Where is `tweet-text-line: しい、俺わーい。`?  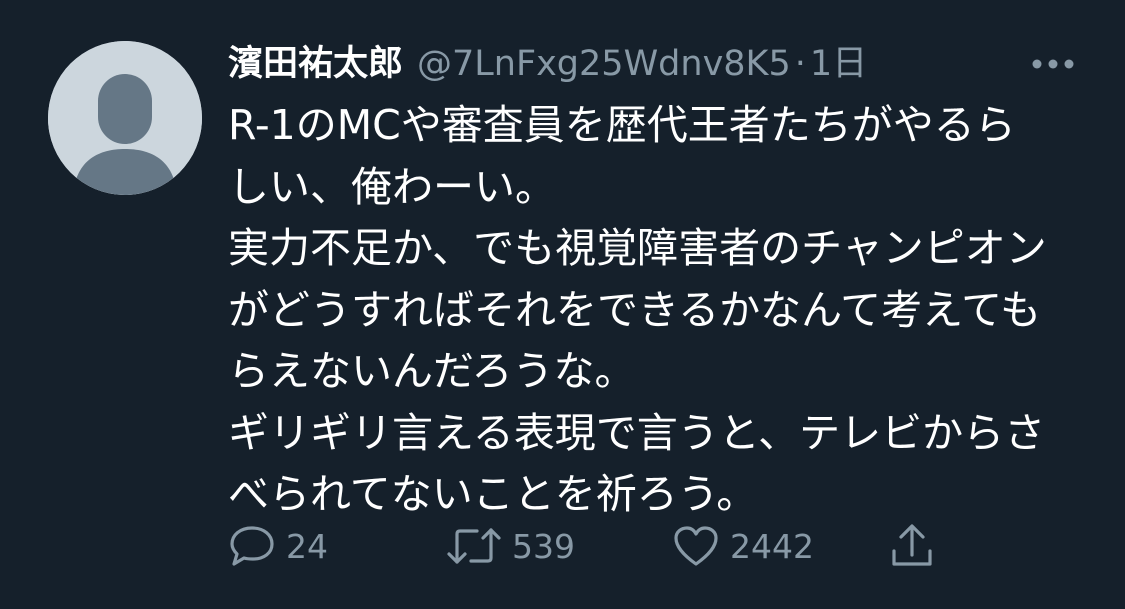 tweet-text-line: しい、俺わーい。 is located at coordinates (392, 186).